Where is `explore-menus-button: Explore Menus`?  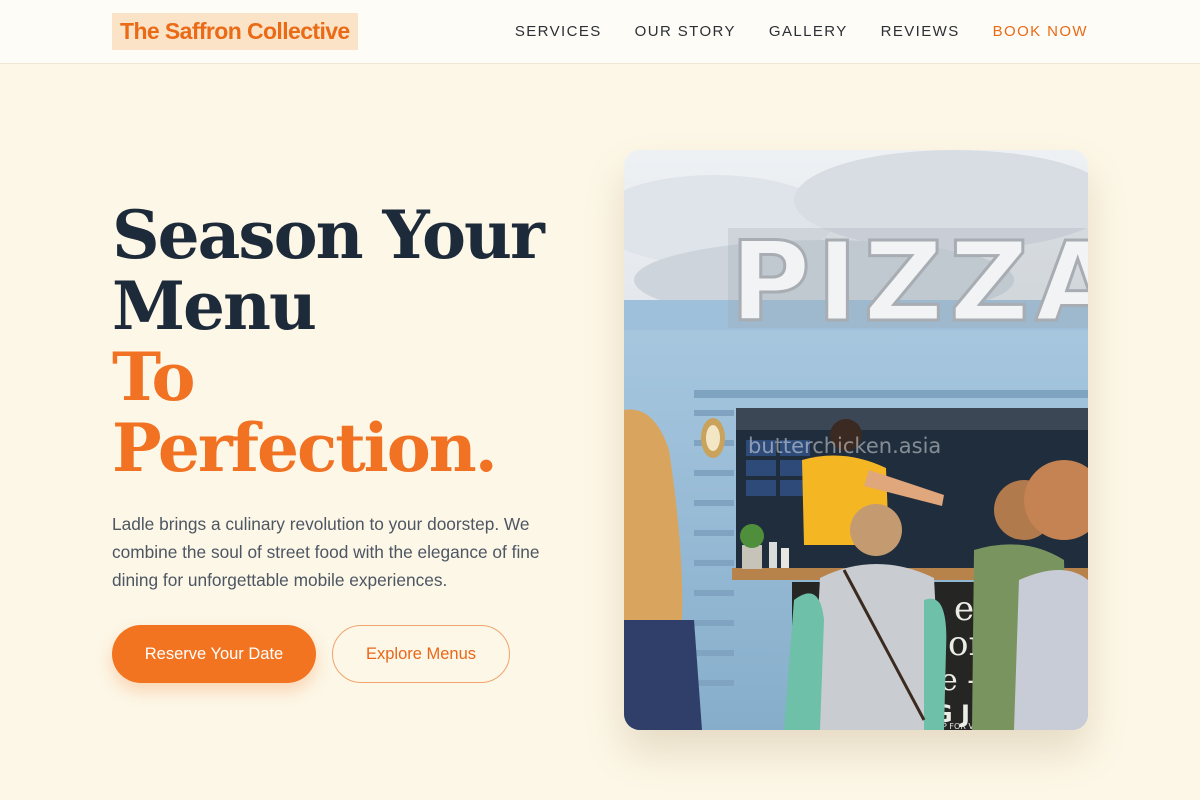
explore-menus-button: Explore Menus is located at coordinates (421, 654).